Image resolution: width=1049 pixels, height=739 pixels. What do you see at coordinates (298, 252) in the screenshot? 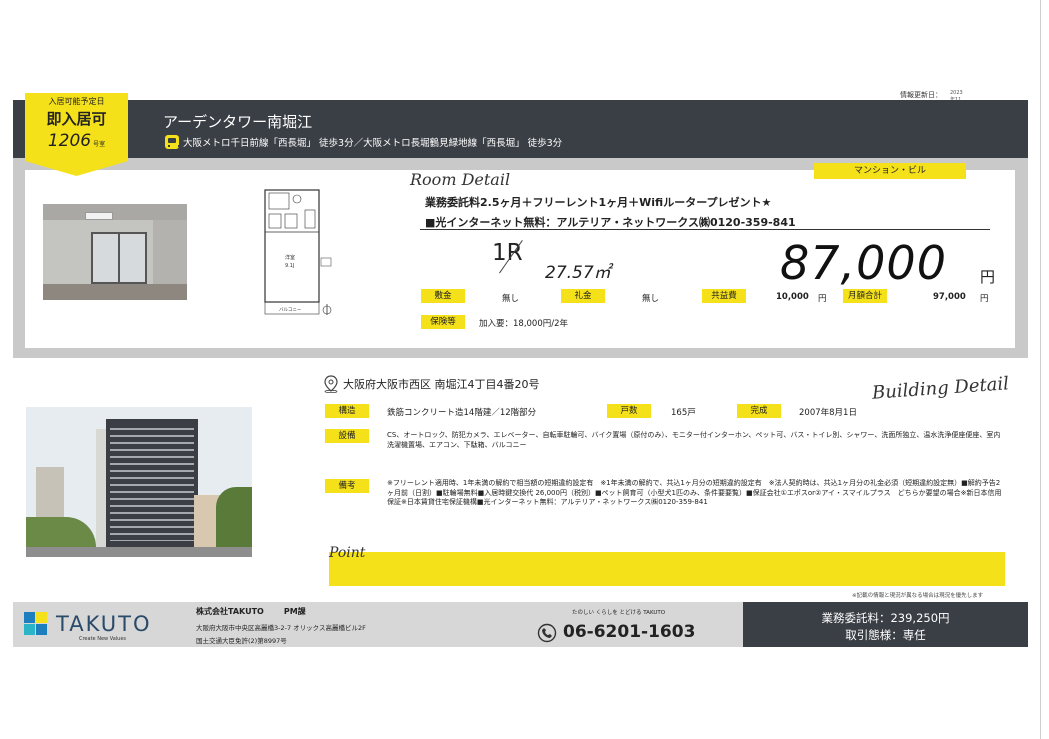
I see `floor-plan: 洋室 9.1J バルコニー` at bounding box center [298, 252].